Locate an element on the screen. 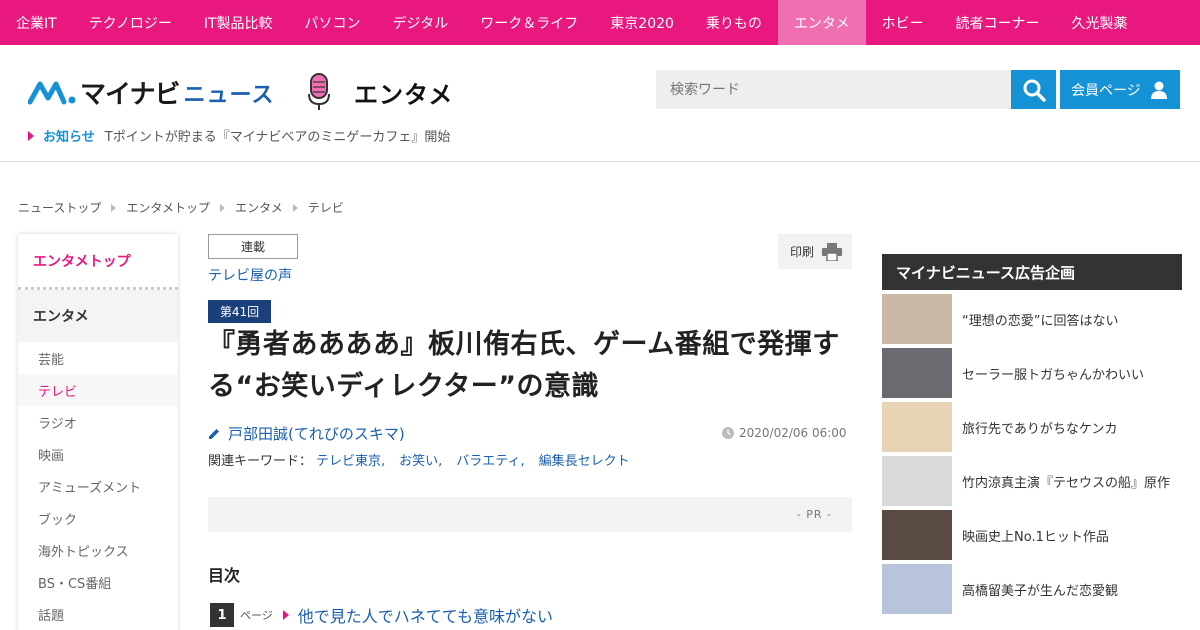 This screenshot has width=1200, height=630. date-text: 2020/02/06 06:00 is located at coordinates (793, 433).